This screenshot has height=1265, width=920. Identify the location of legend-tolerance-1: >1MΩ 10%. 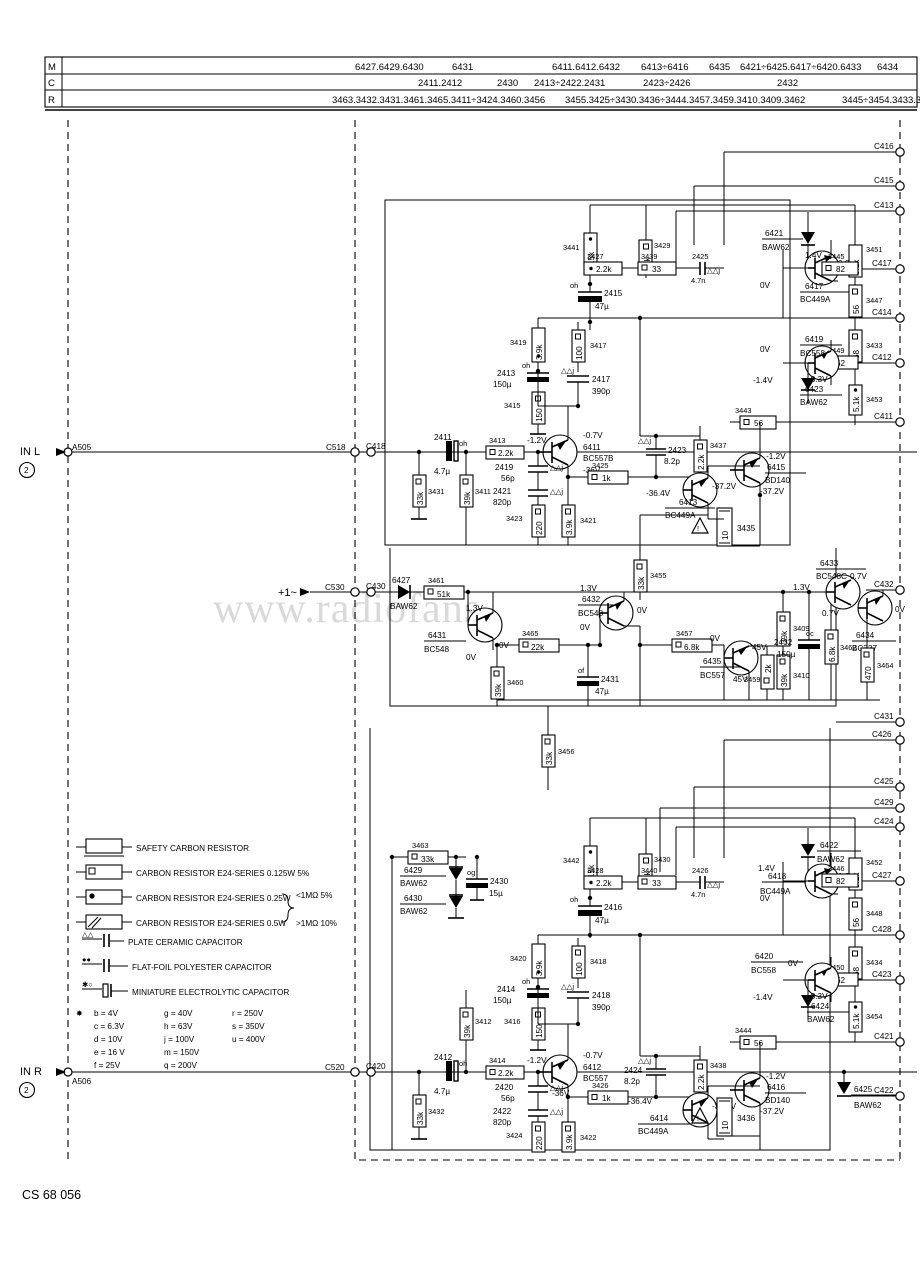
(316, 923).